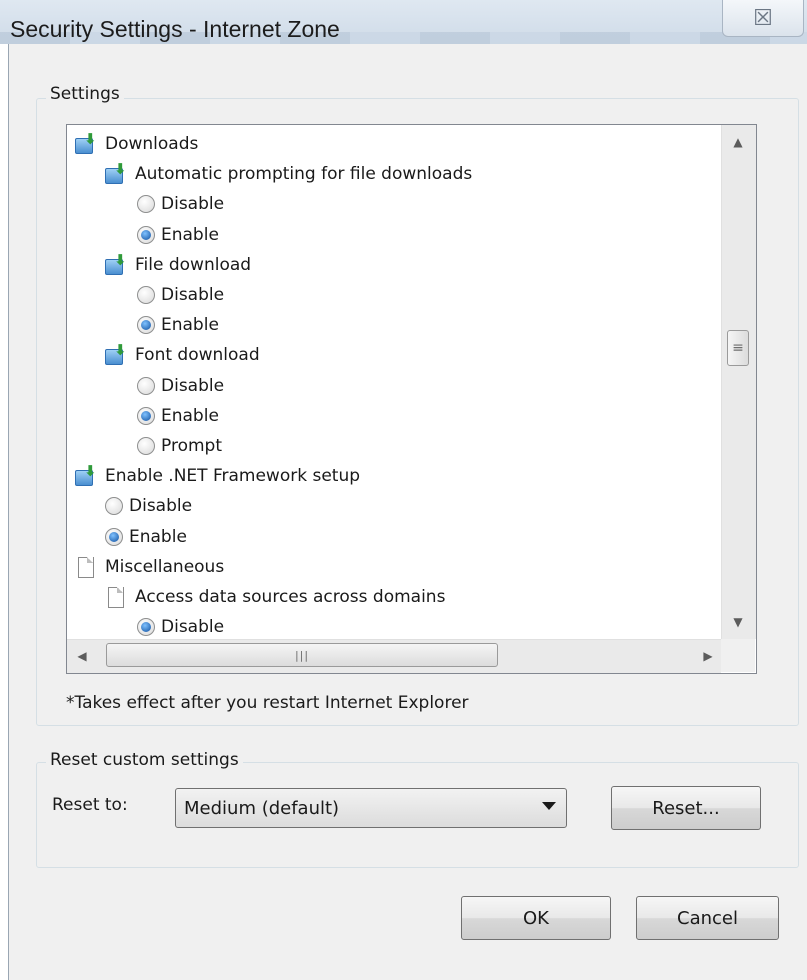 This screenshot has width=807, height=980. Describe the element at coordinates (197, 355) in the screenshot. I see `tree-item-label: Font download` at that location.